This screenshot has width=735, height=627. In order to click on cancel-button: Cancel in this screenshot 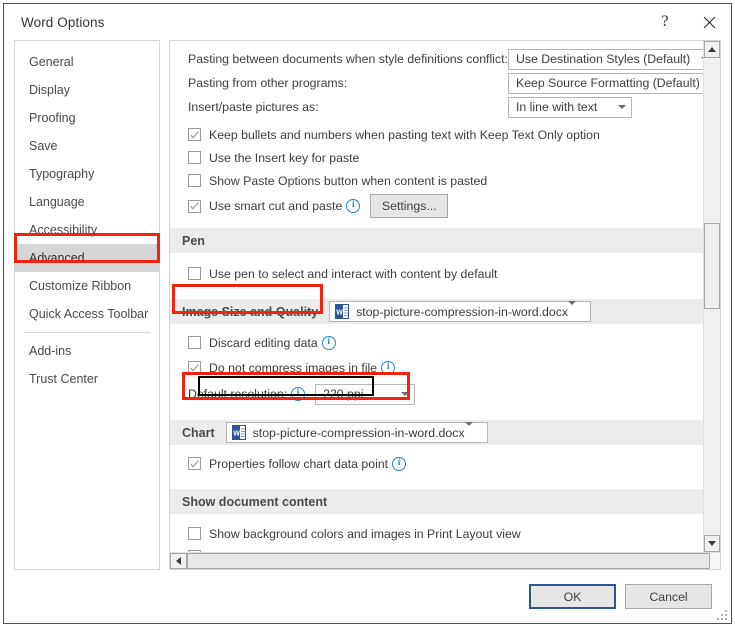, I will do `click(668, 596)`.